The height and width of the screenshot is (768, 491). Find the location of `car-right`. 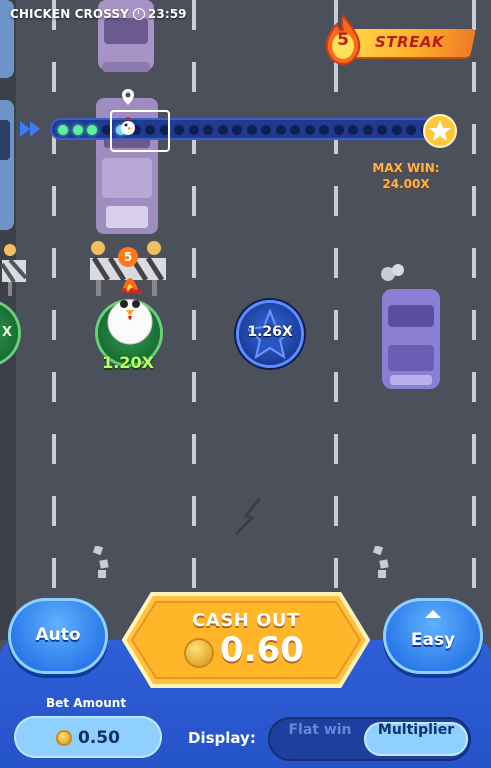

car-right is located at coordinates (411, 339).